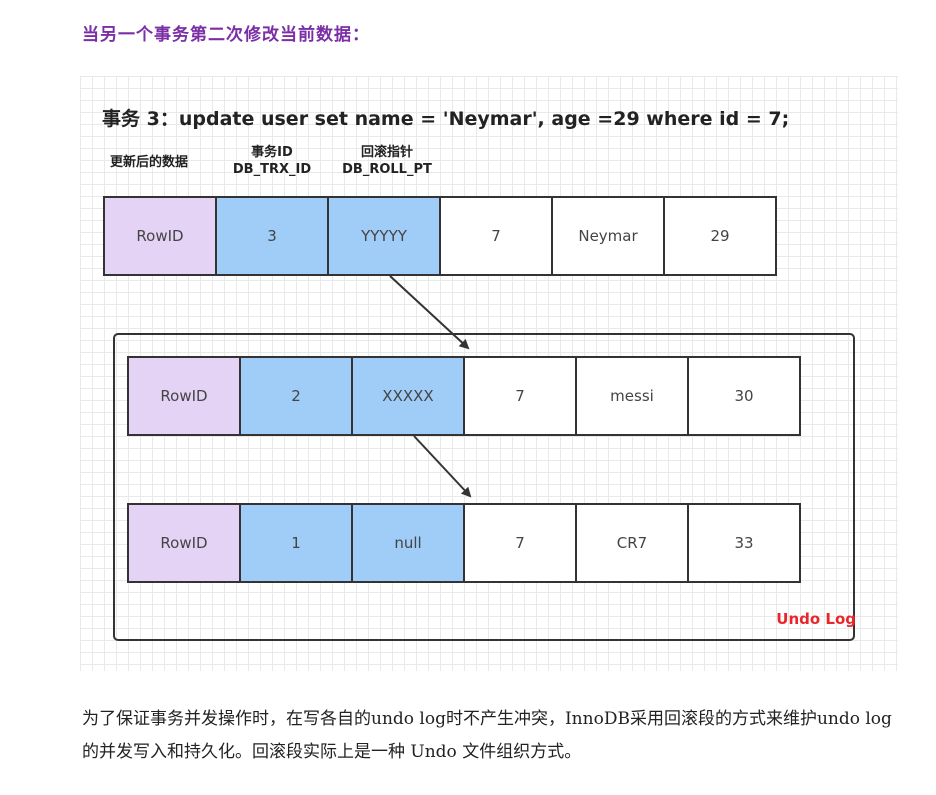  I want to click on section-heading: 当另一个事务第二次修改当前数据：, so click(226, 35).